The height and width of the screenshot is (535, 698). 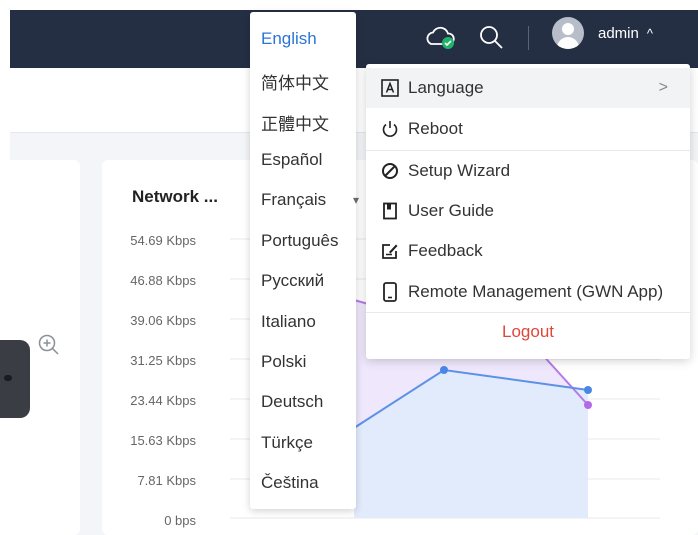 What do you see at coordinates (390, 129) in the screenshot?
I see `power-icon` at bounding box center [390, 129].